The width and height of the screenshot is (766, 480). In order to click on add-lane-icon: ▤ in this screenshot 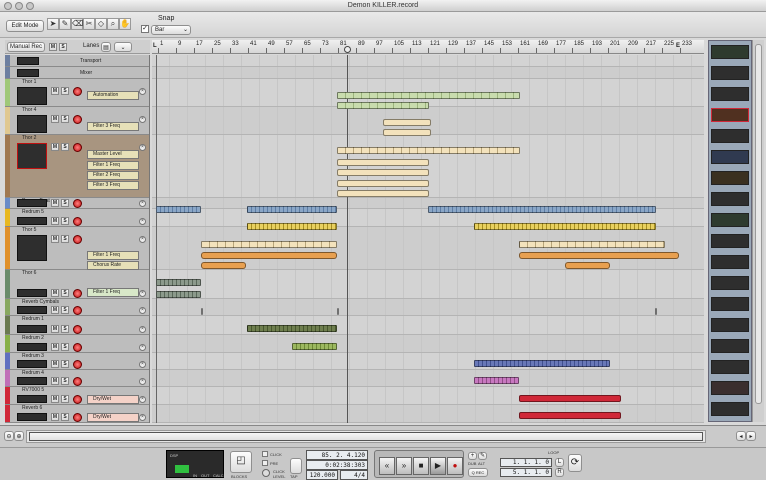, I will do `click(106, 47)`.